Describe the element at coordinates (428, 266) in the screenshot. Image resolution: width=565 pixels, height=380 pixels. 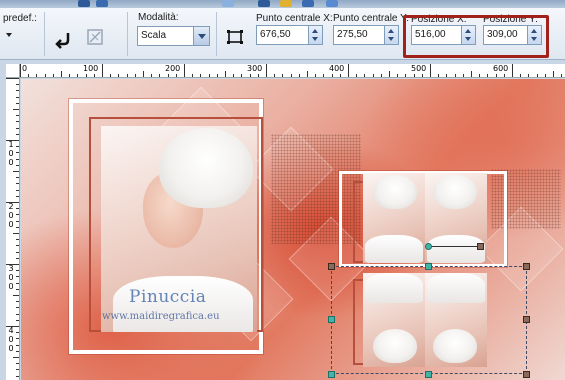
I see `resize-handle-top` at that location.